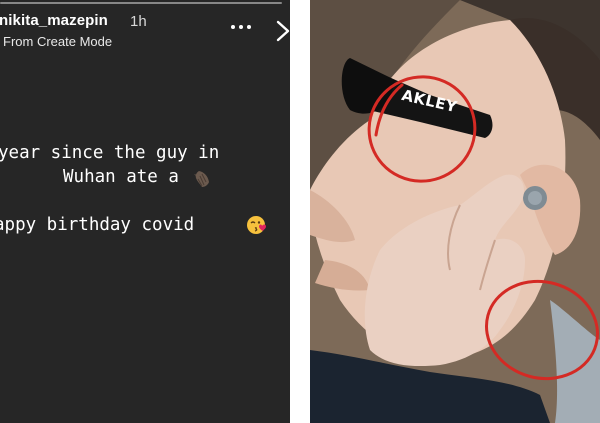  I want to click on story-text-line-1: year since the guy in, so click(110, 153).